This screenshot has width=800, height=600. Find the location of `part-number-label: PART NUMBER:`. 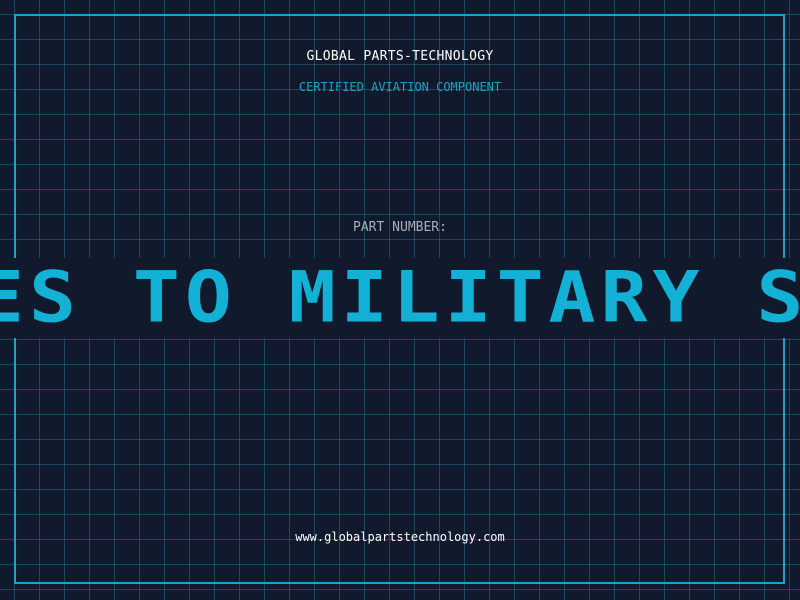

part-number-label: PART NUMBER: is located at coordinates (400, 227).